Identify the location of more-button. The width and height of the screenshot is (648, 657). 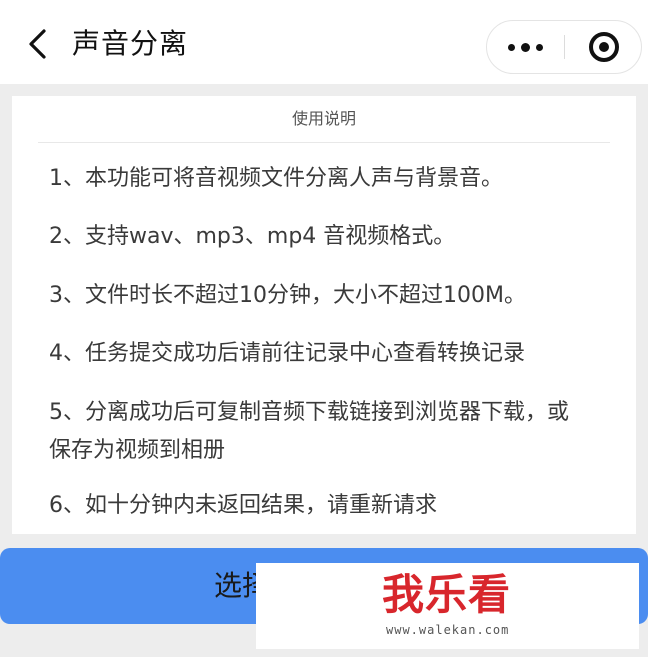
(525, 47).